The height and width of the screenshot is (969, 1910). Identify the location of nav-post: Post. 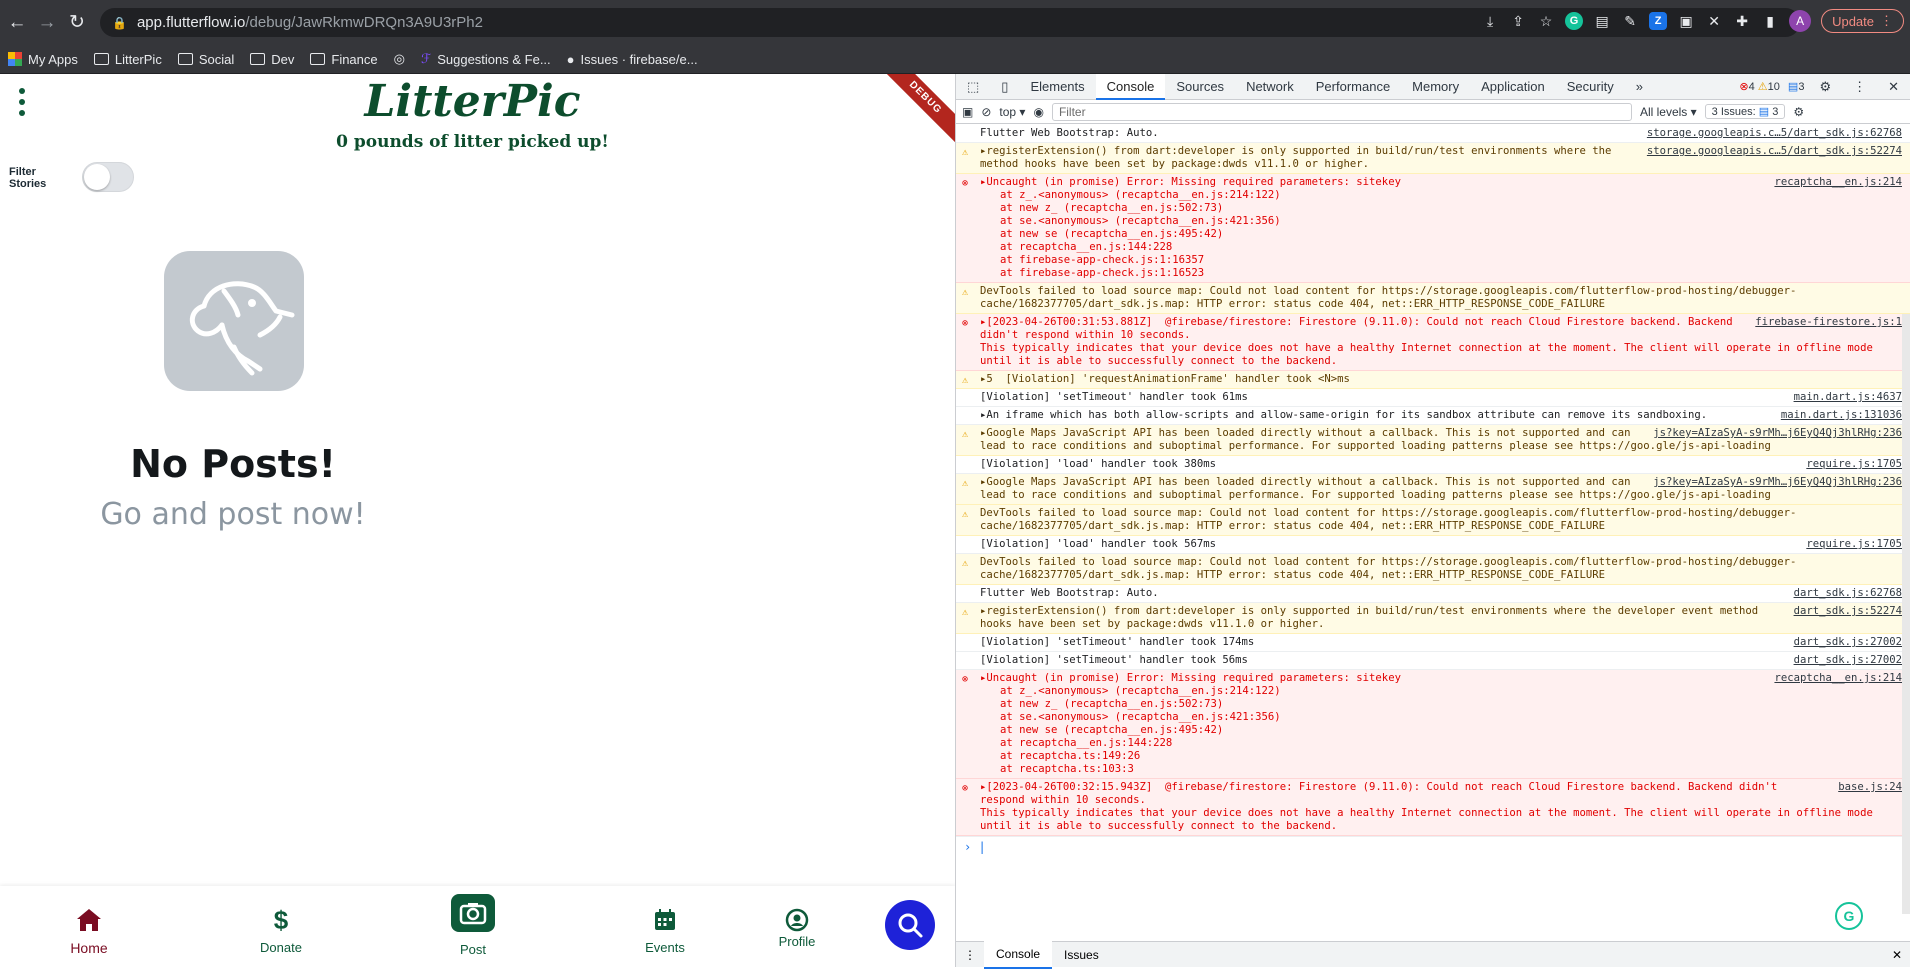
(473, 921).